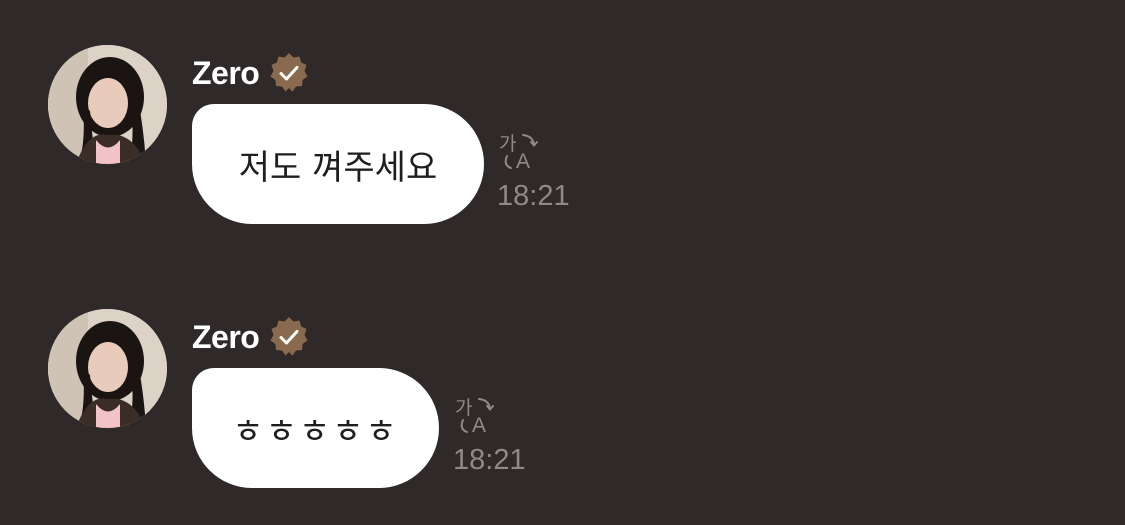  What do you see at coordinates (338, 164) in the screenshot?
I see `message-bubble: 저도 껴주세요` at bounding box center [338, 164].